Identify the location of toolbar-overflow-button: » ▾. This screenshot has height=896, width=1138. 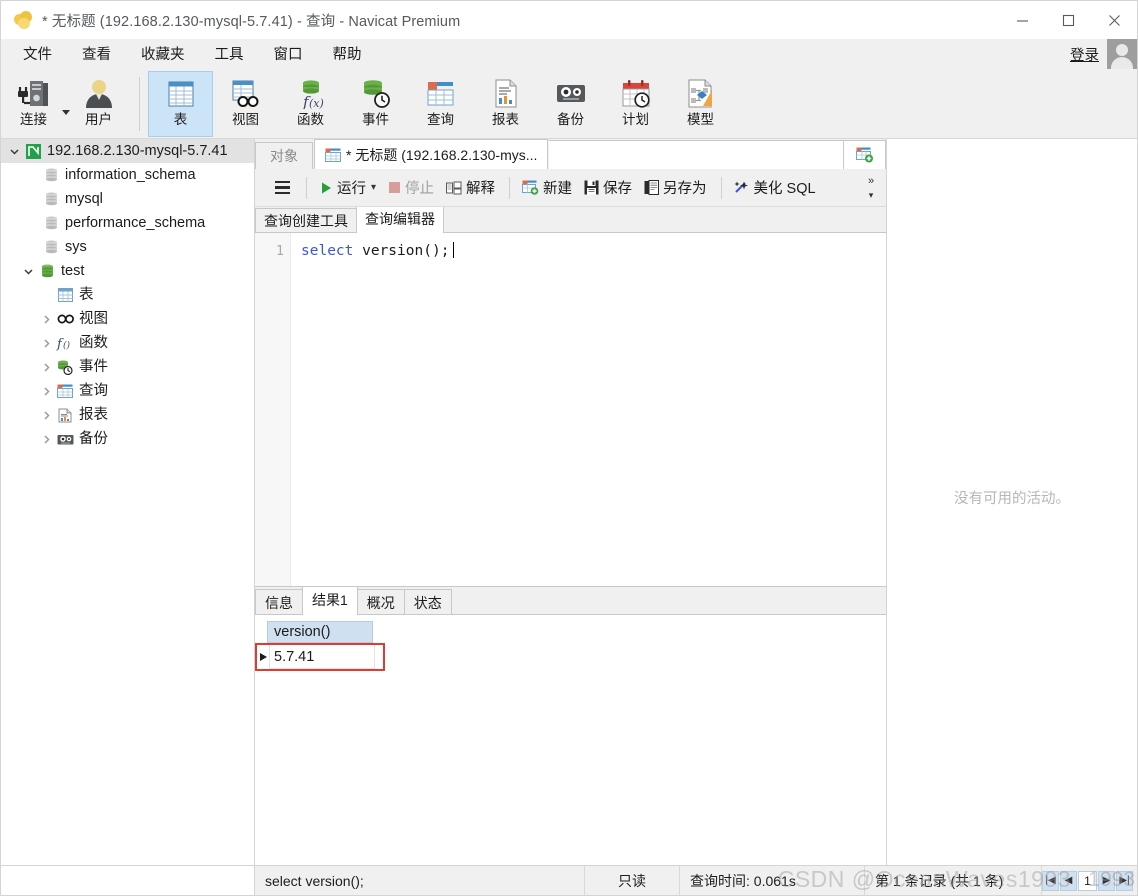
(871, 188).